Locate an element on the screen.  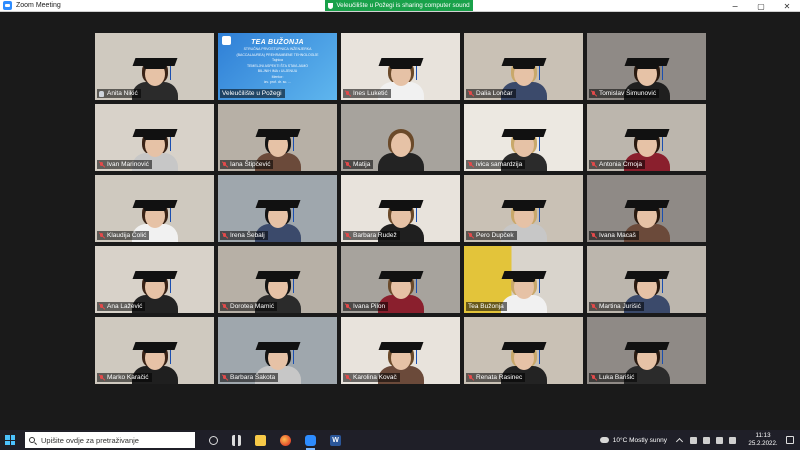
weather-icon is located at coordinates (603, 438).